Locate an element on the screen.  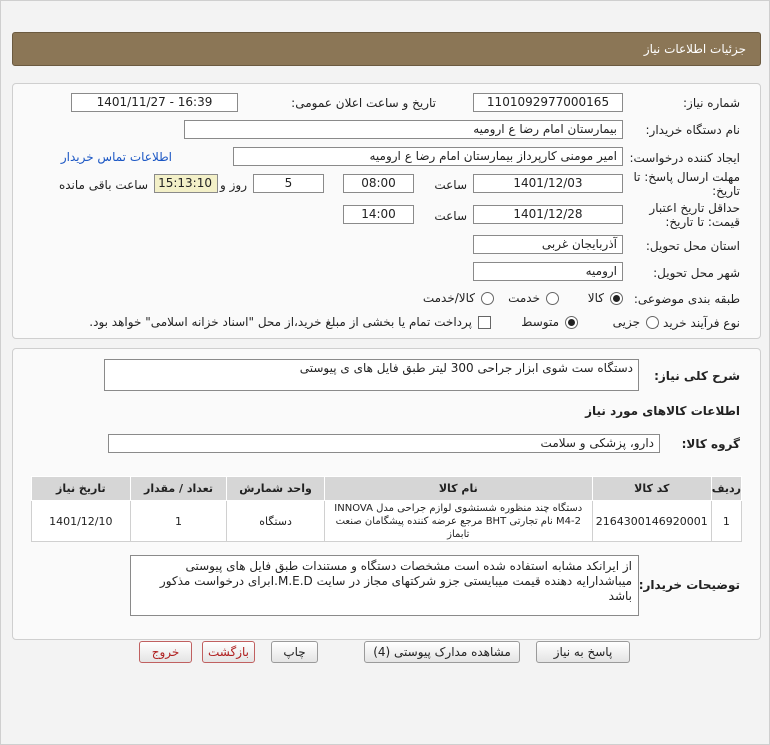
remaining-label: ساعت باقی مانده is located at coordinates (103, 185).